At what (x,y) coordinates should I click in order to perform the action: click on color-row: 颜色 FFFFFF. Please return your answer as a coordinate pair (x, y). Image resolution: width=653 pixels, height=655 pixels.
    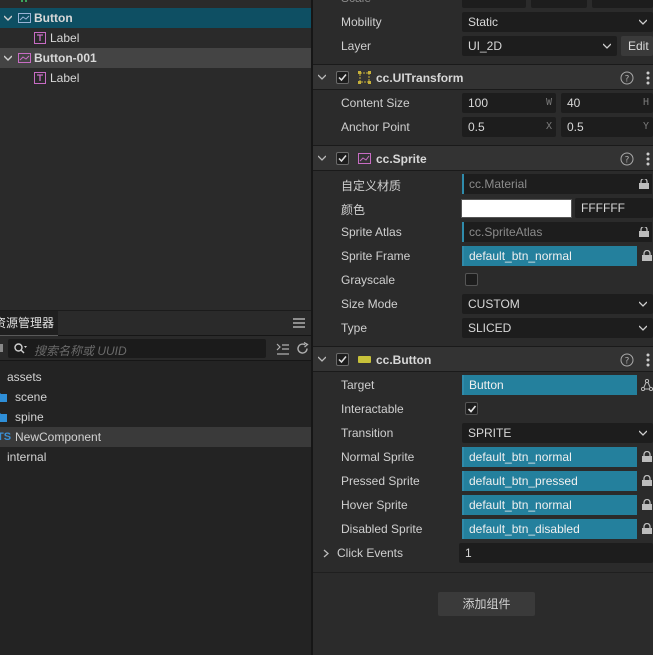
    Looking at the image, I should click on (483, 208).